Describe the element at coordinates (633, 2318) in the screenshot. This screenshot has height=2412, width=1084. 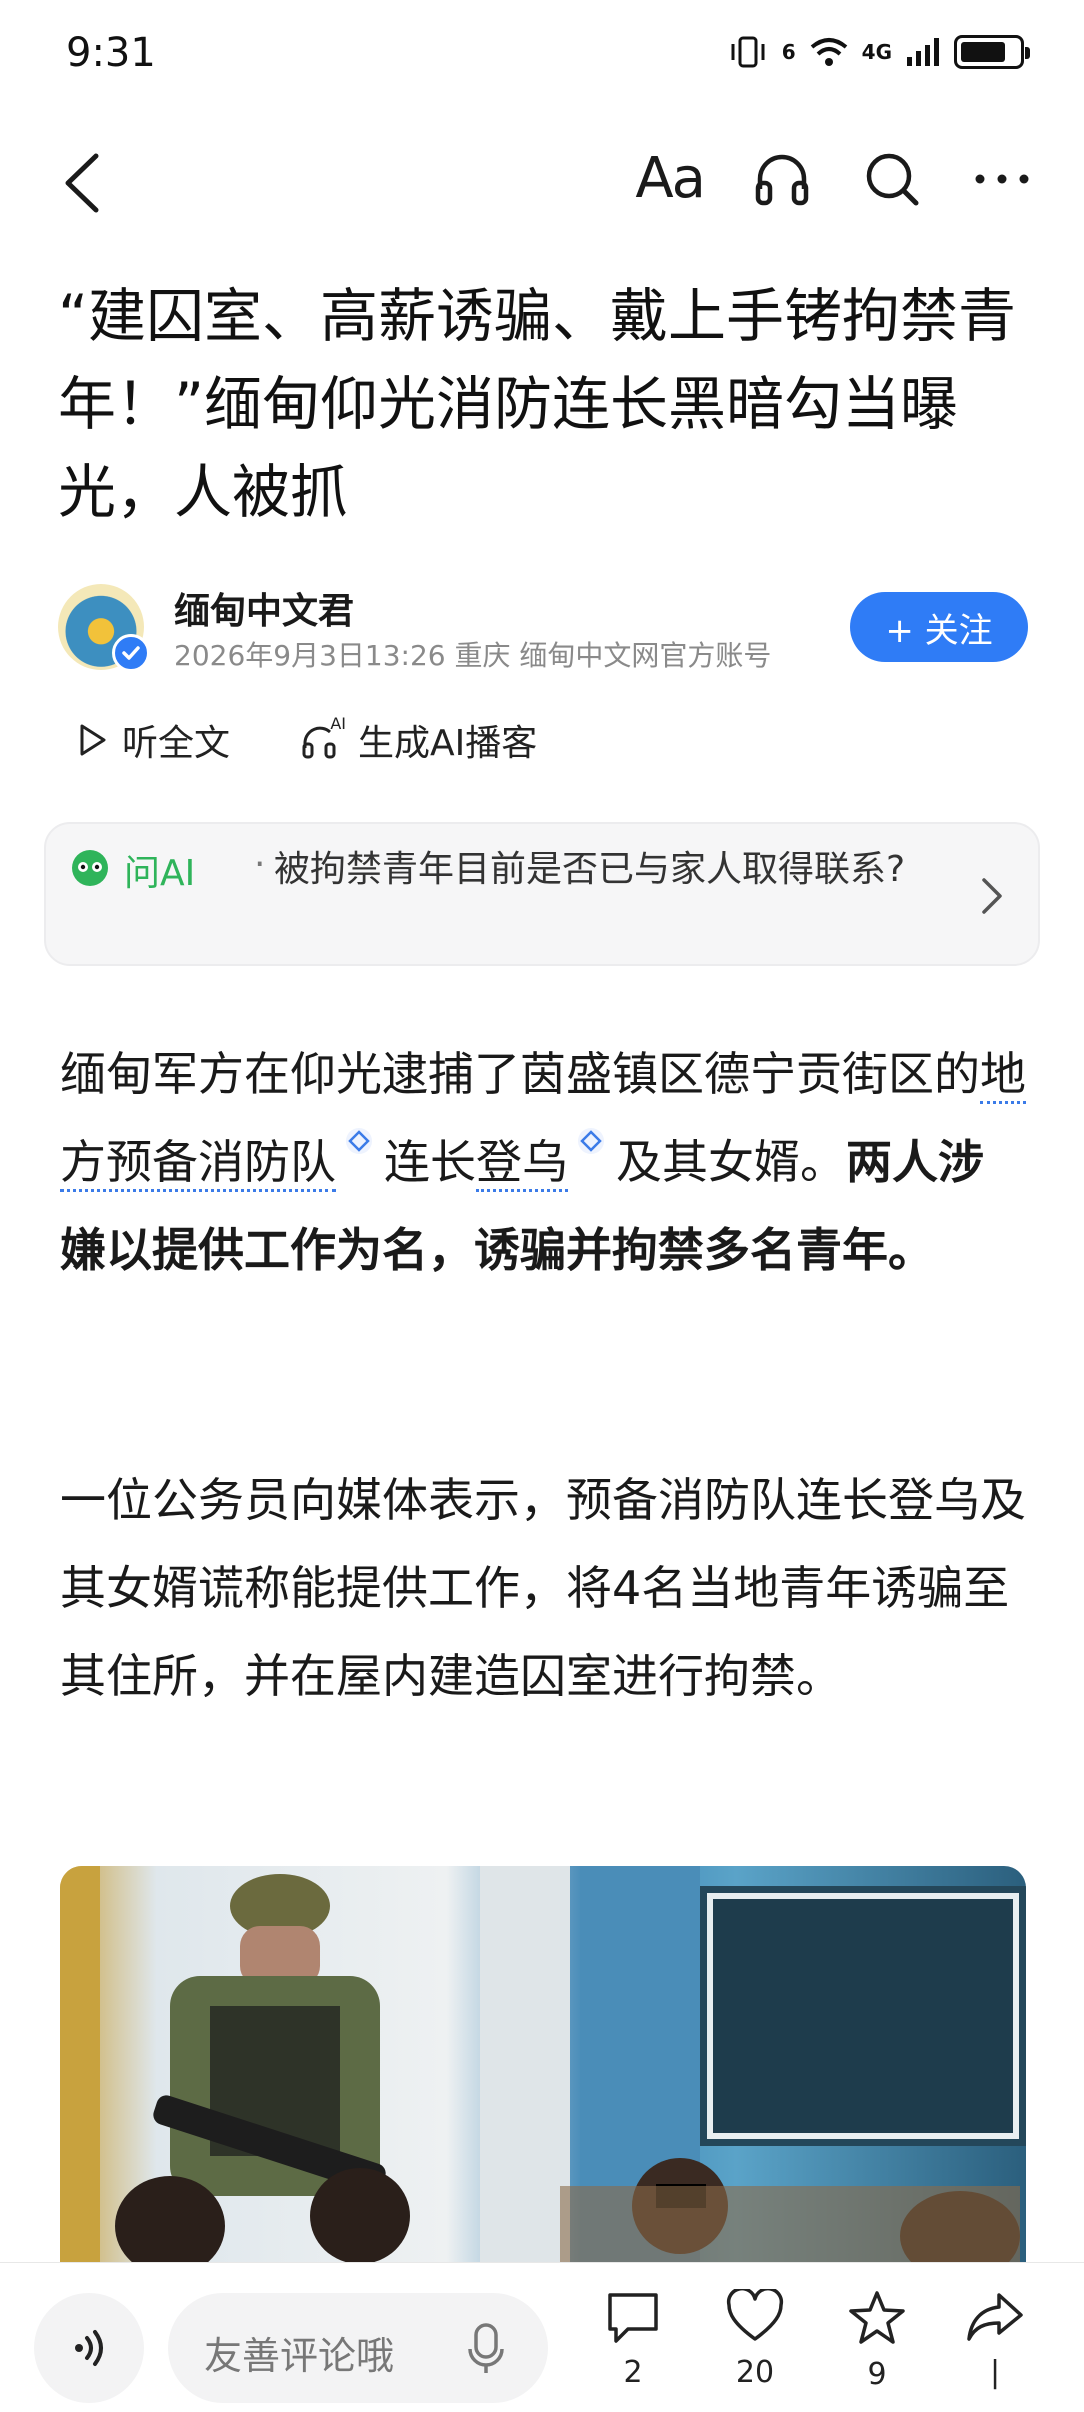
I see `comment-icon` at that location.